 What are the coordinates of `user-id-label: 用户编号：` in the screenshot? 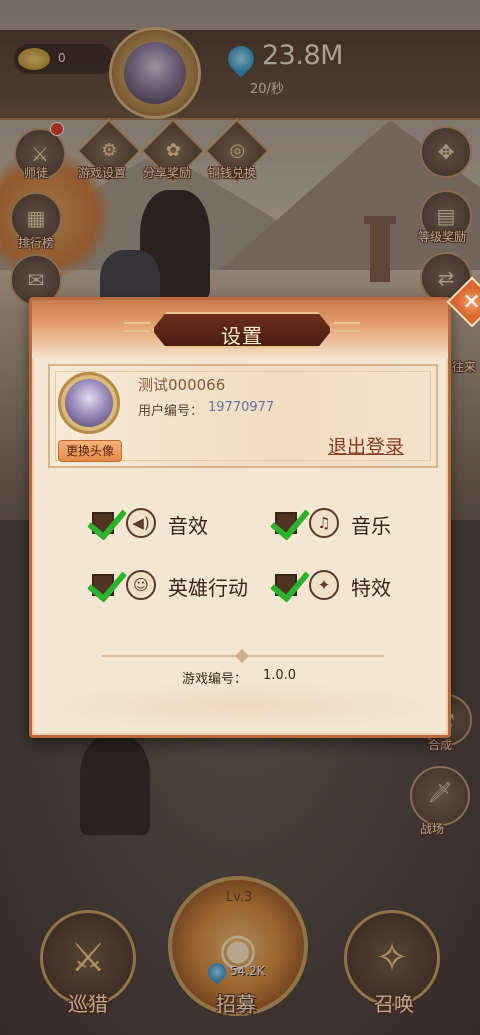 It's located at (171, 411).